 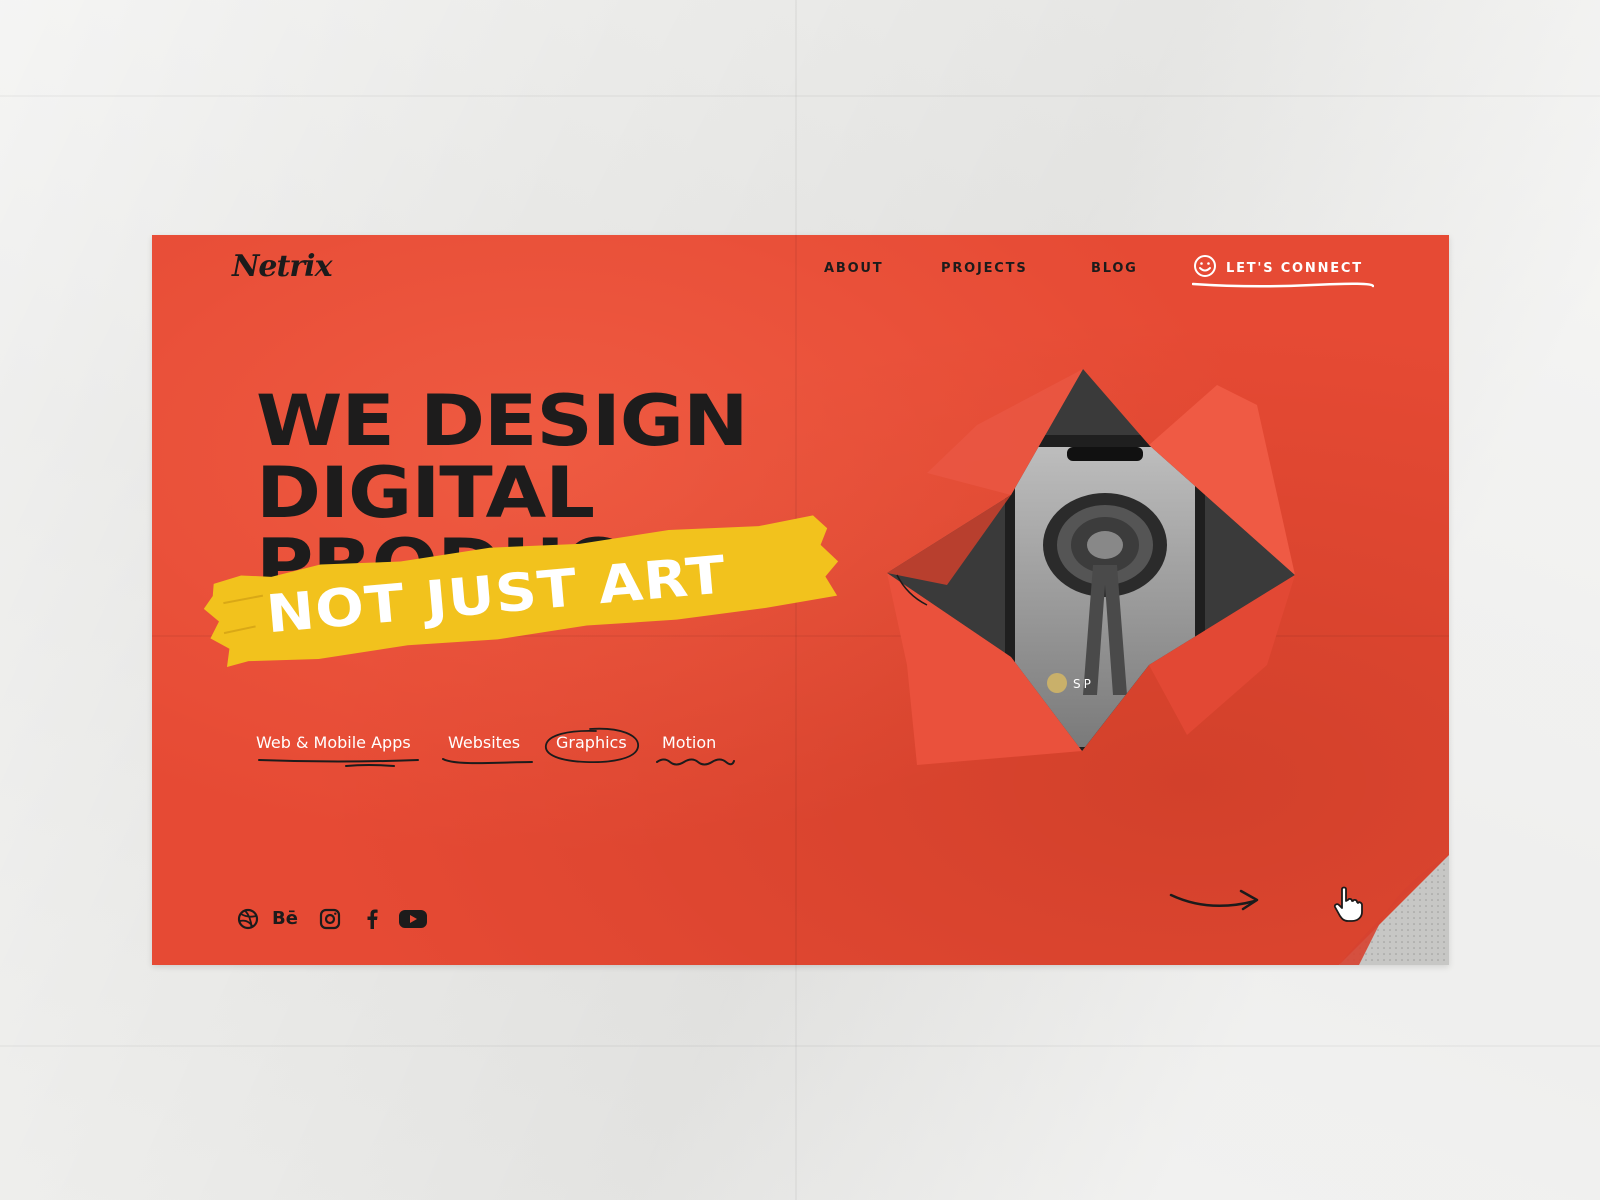 I want to click on service-websites: Websites, so click(x=484, y=742).